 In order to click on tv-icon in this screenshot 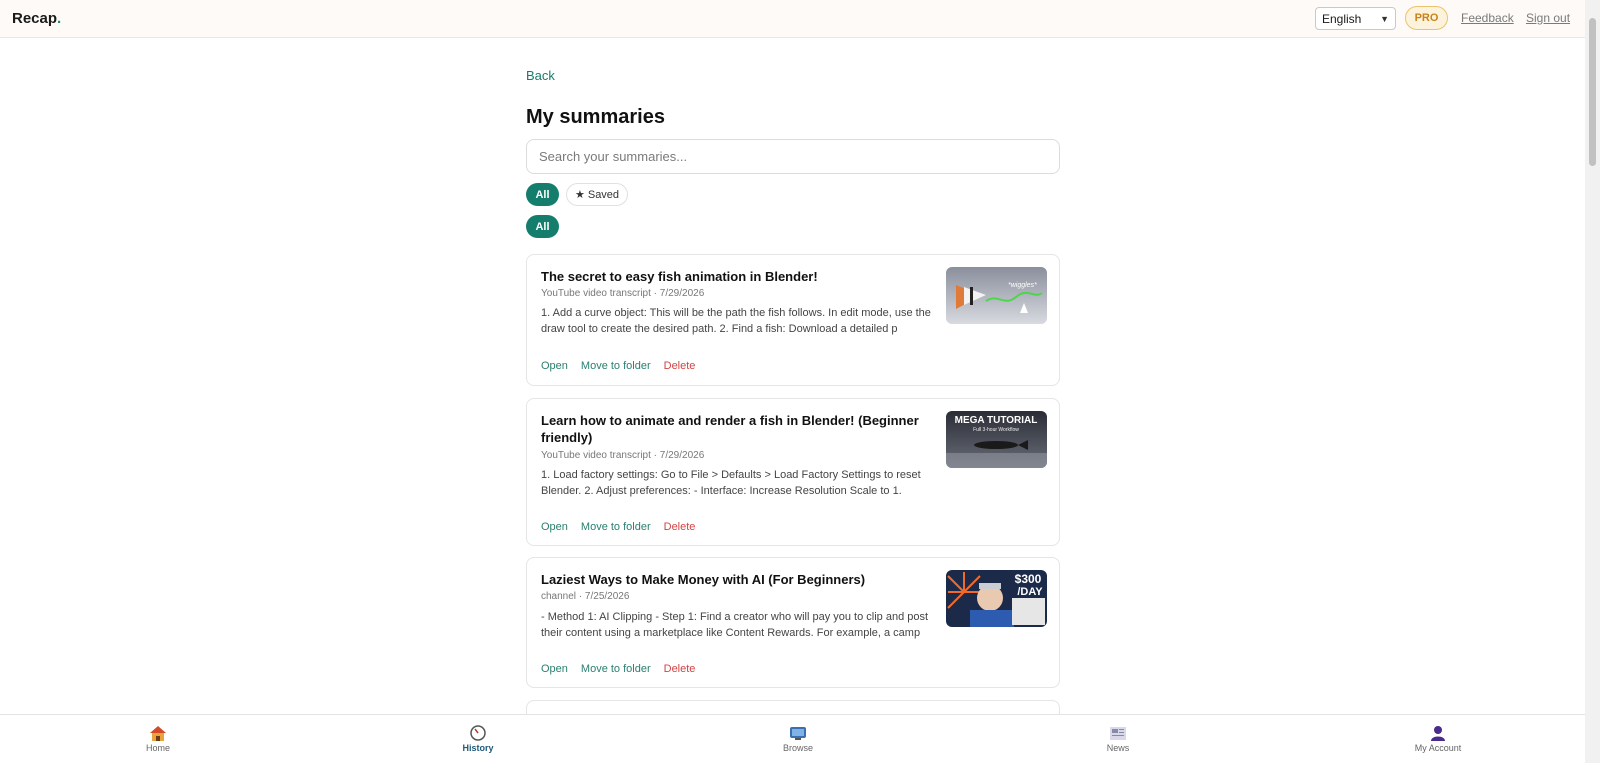, I will do `click(798, 733)`.